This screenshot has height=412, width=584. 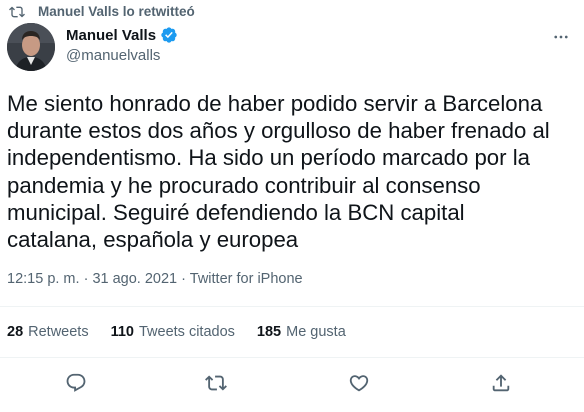 What do you see at coordinates (153, 240) in the screenshot?
I see `tweet-text-line: catalana, española y europea` at bounding box center [153, 240].